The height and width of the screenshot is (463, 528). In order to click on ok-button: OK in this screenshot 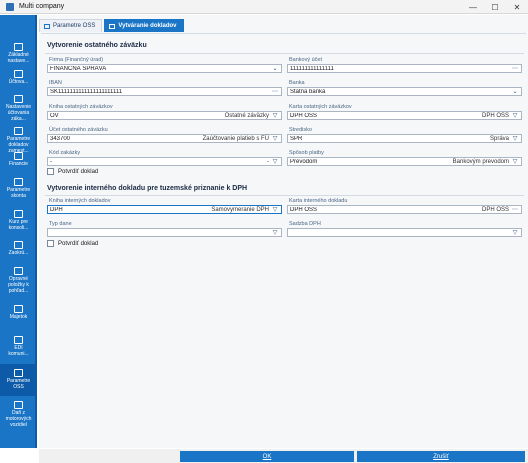, I will do `click(267, 456)`.